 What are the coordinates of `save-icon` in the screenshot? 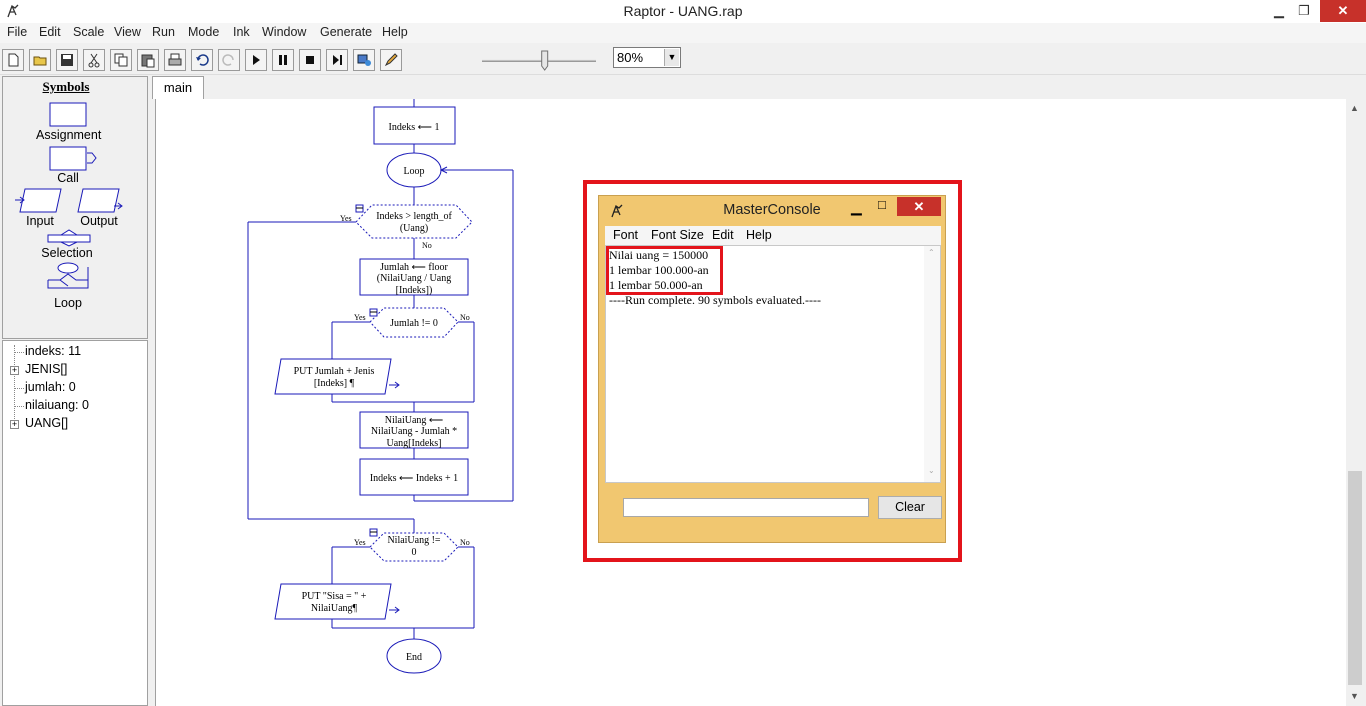 It's located at (67, 60).